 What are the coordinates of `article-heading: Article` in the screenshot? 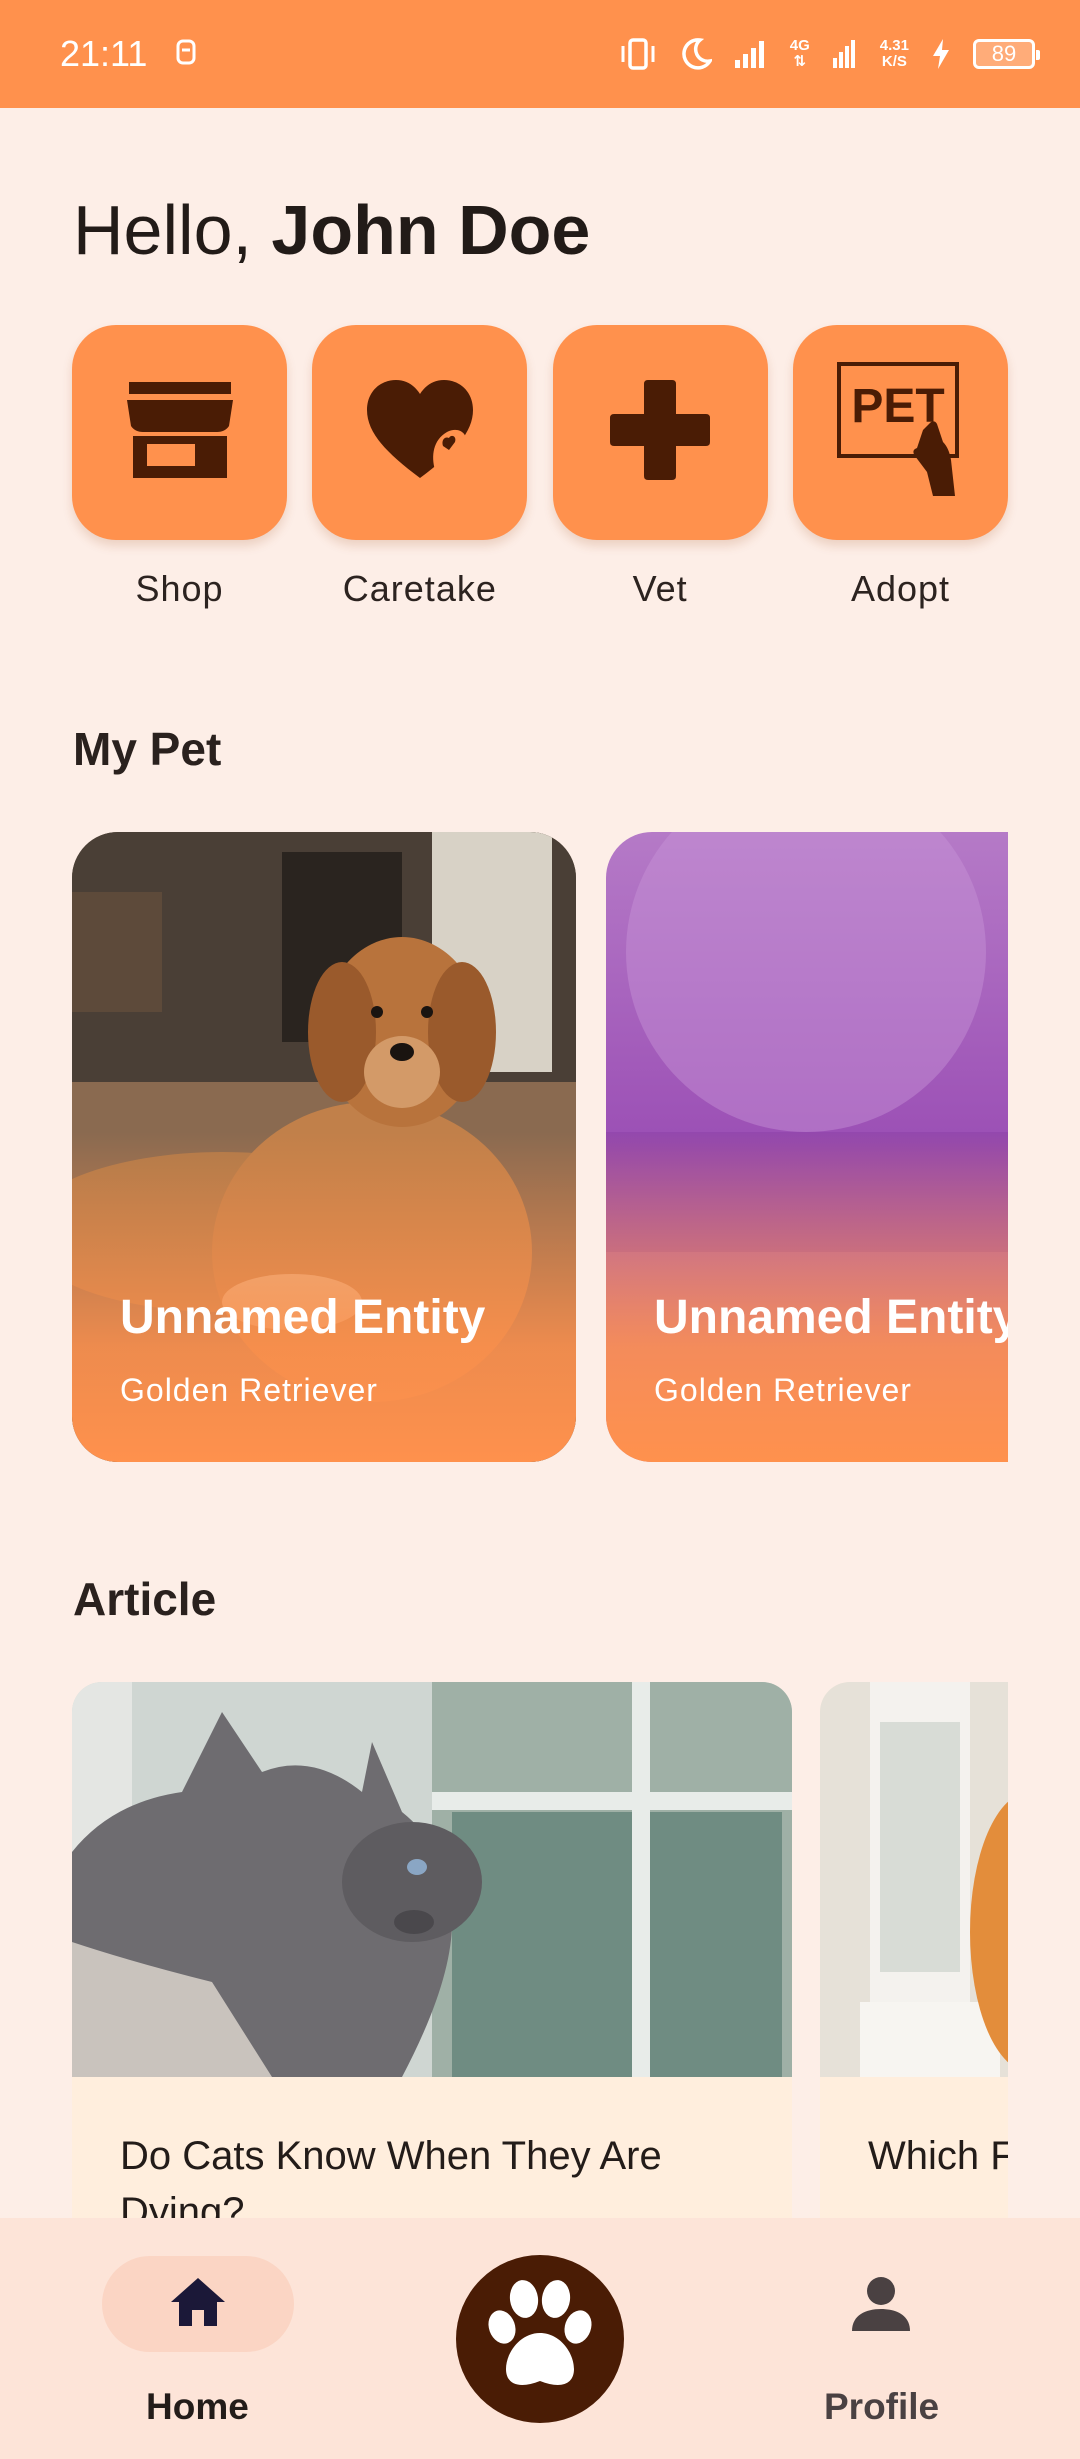 It's located at (145, 1599).